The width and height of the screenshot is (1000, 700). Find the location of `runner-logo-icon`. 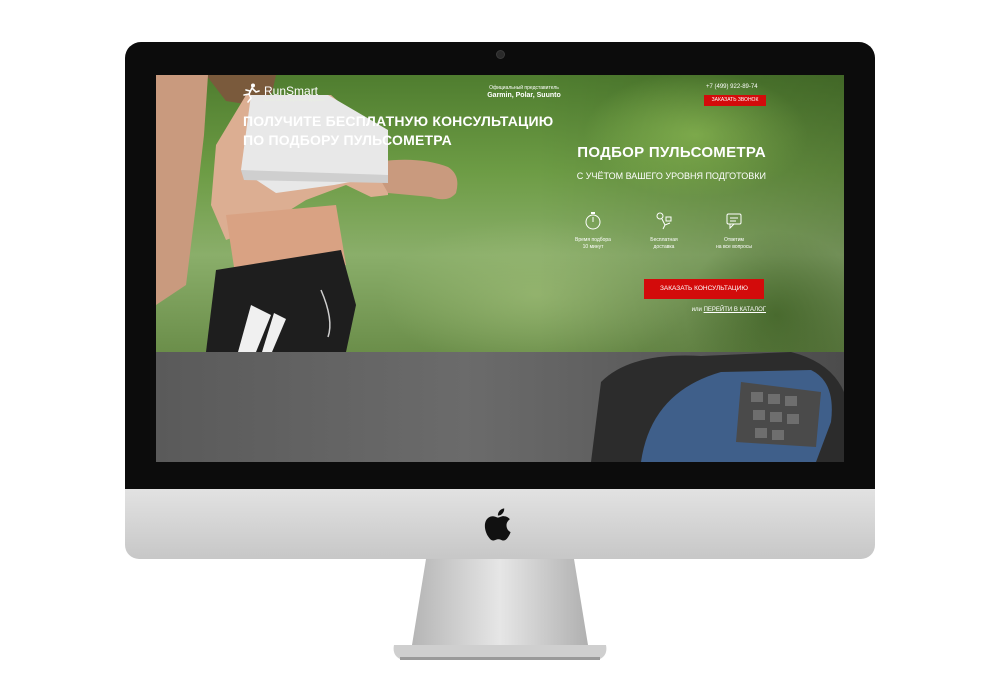

runner-logo-icon is located at coordinates (251, 93).